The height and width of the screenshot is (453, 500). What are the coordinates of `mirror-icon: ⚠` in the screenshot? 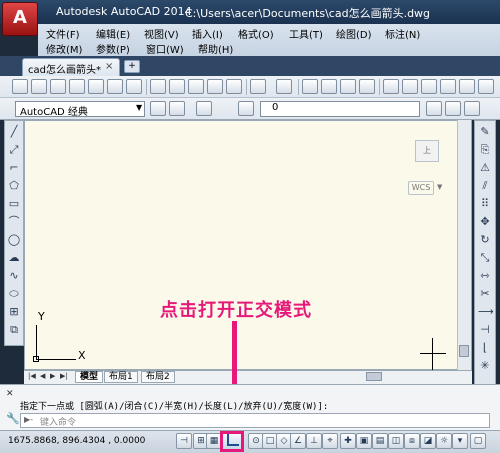 It's located at (485, 168).